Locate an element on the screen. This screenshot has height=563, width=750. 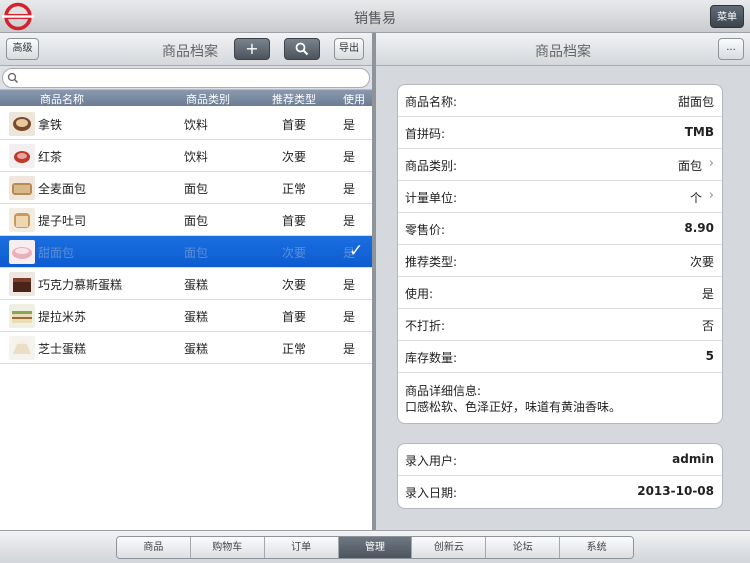
tiramisu-thumbnail-icon is located at coordinates (22, 316).